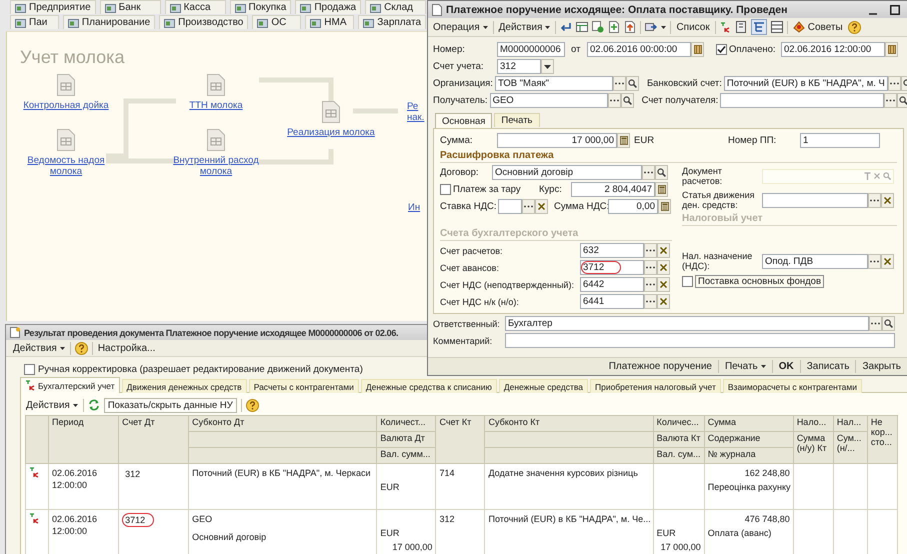 The height and width of the screenshot is (554, 907). Describe the element at coordinates (612, 267) in the screenshot. I see `input-field: 3712` at that location.